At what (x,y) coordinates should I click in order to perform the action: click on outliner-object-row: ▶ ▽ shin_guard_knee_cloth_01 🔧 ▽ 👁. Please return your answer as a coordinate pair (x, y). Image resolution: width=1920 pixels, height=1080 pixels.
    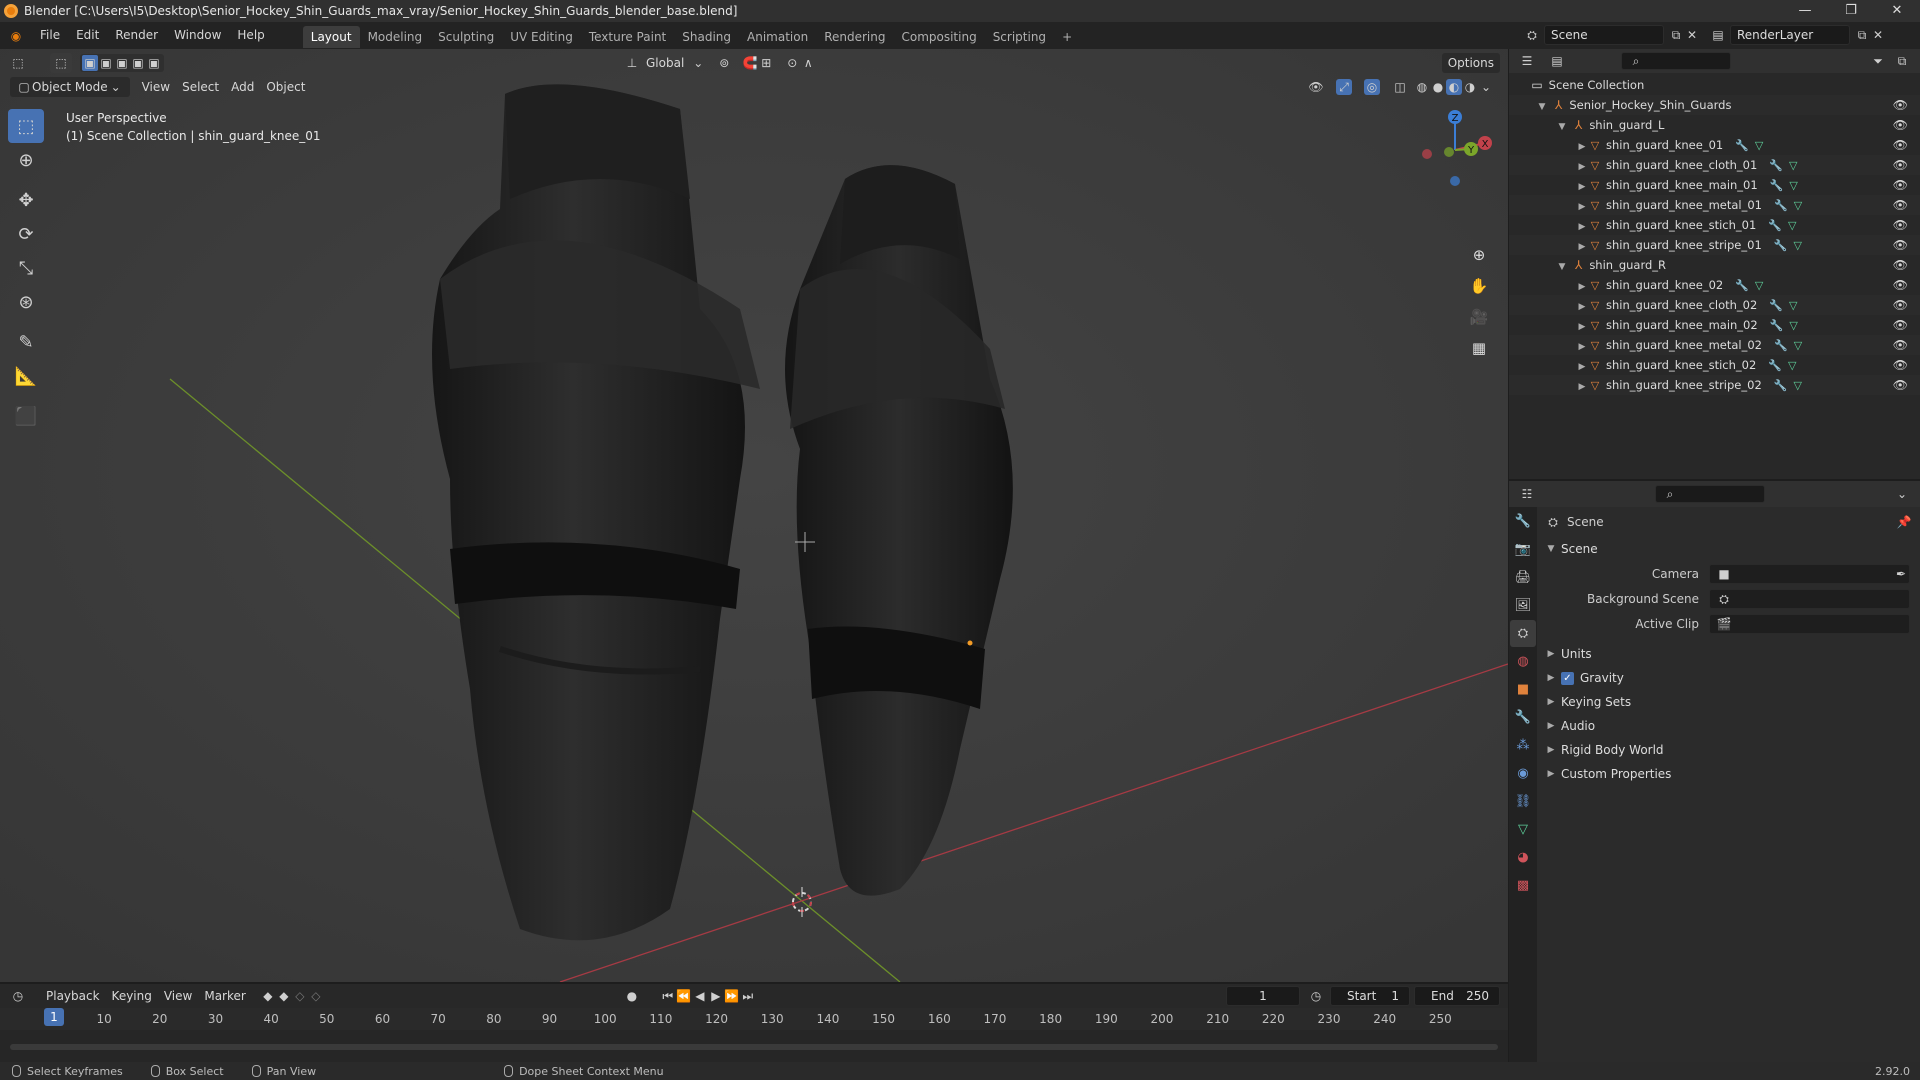
    Looking at the image, I should click on (1714, 165).